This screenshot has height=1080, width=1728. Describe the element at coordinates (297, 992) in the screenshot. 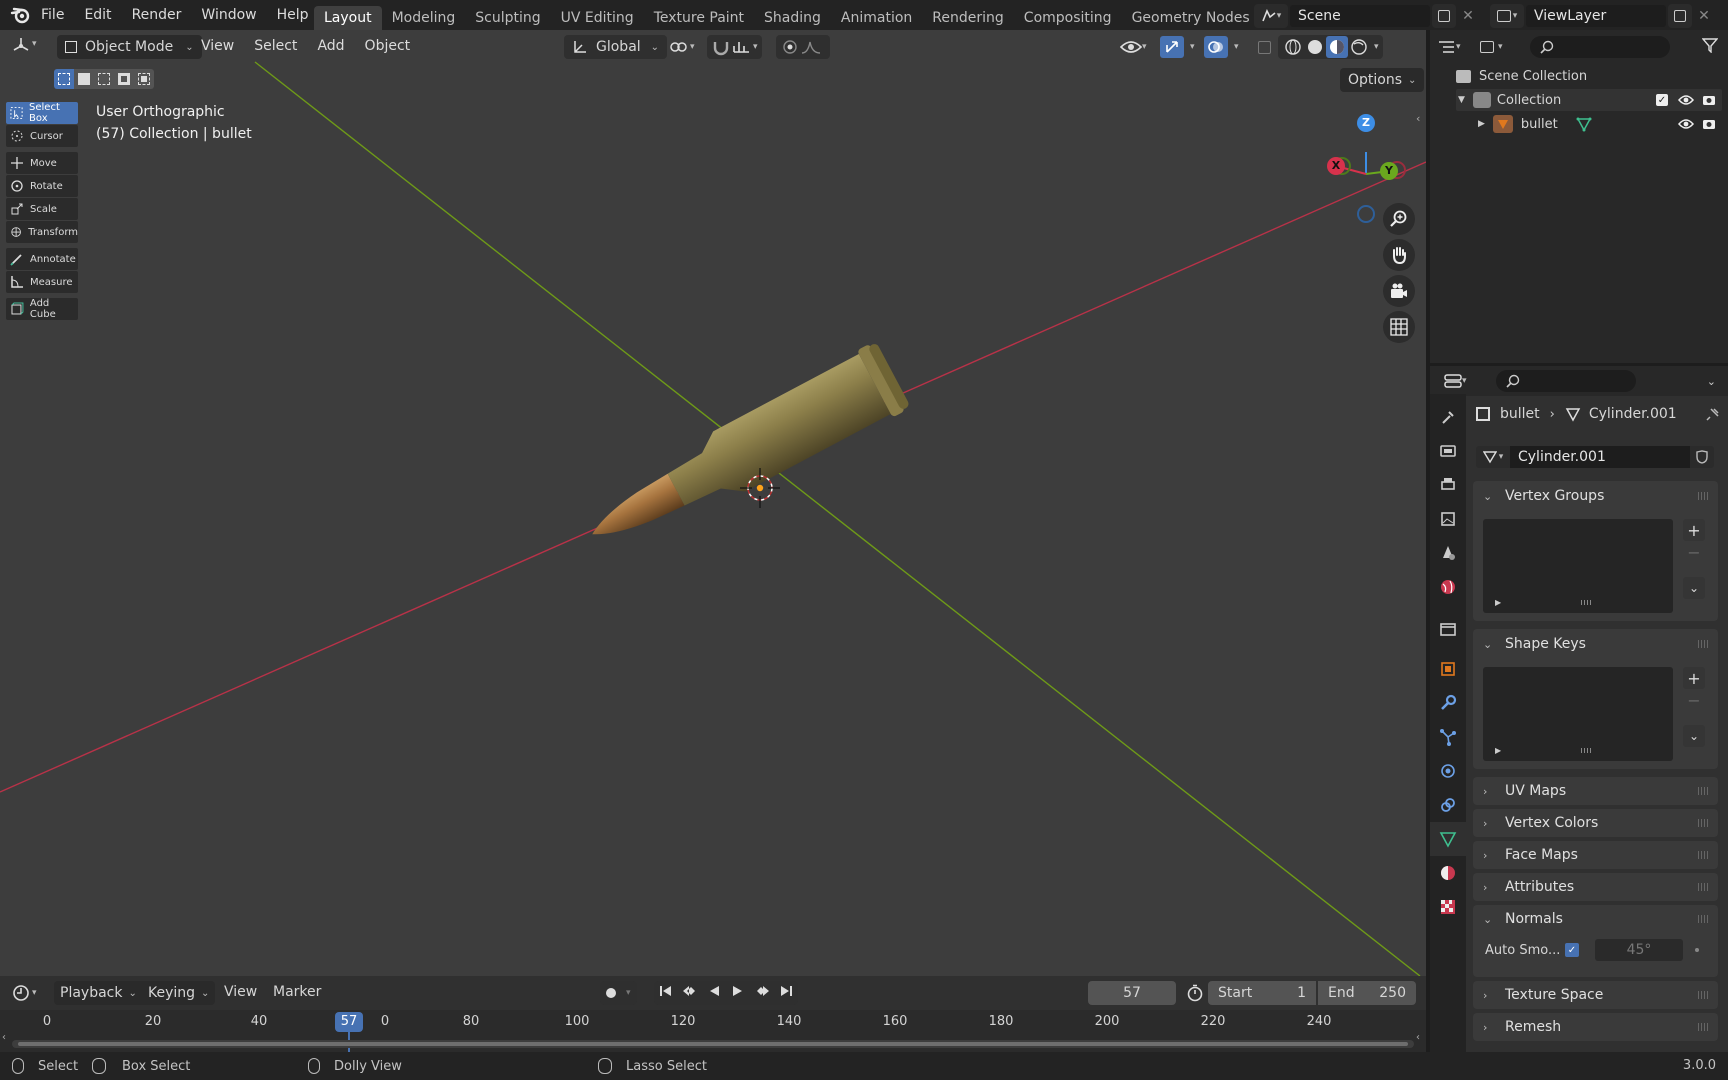

I see `marker-menu: Marker` at that location.